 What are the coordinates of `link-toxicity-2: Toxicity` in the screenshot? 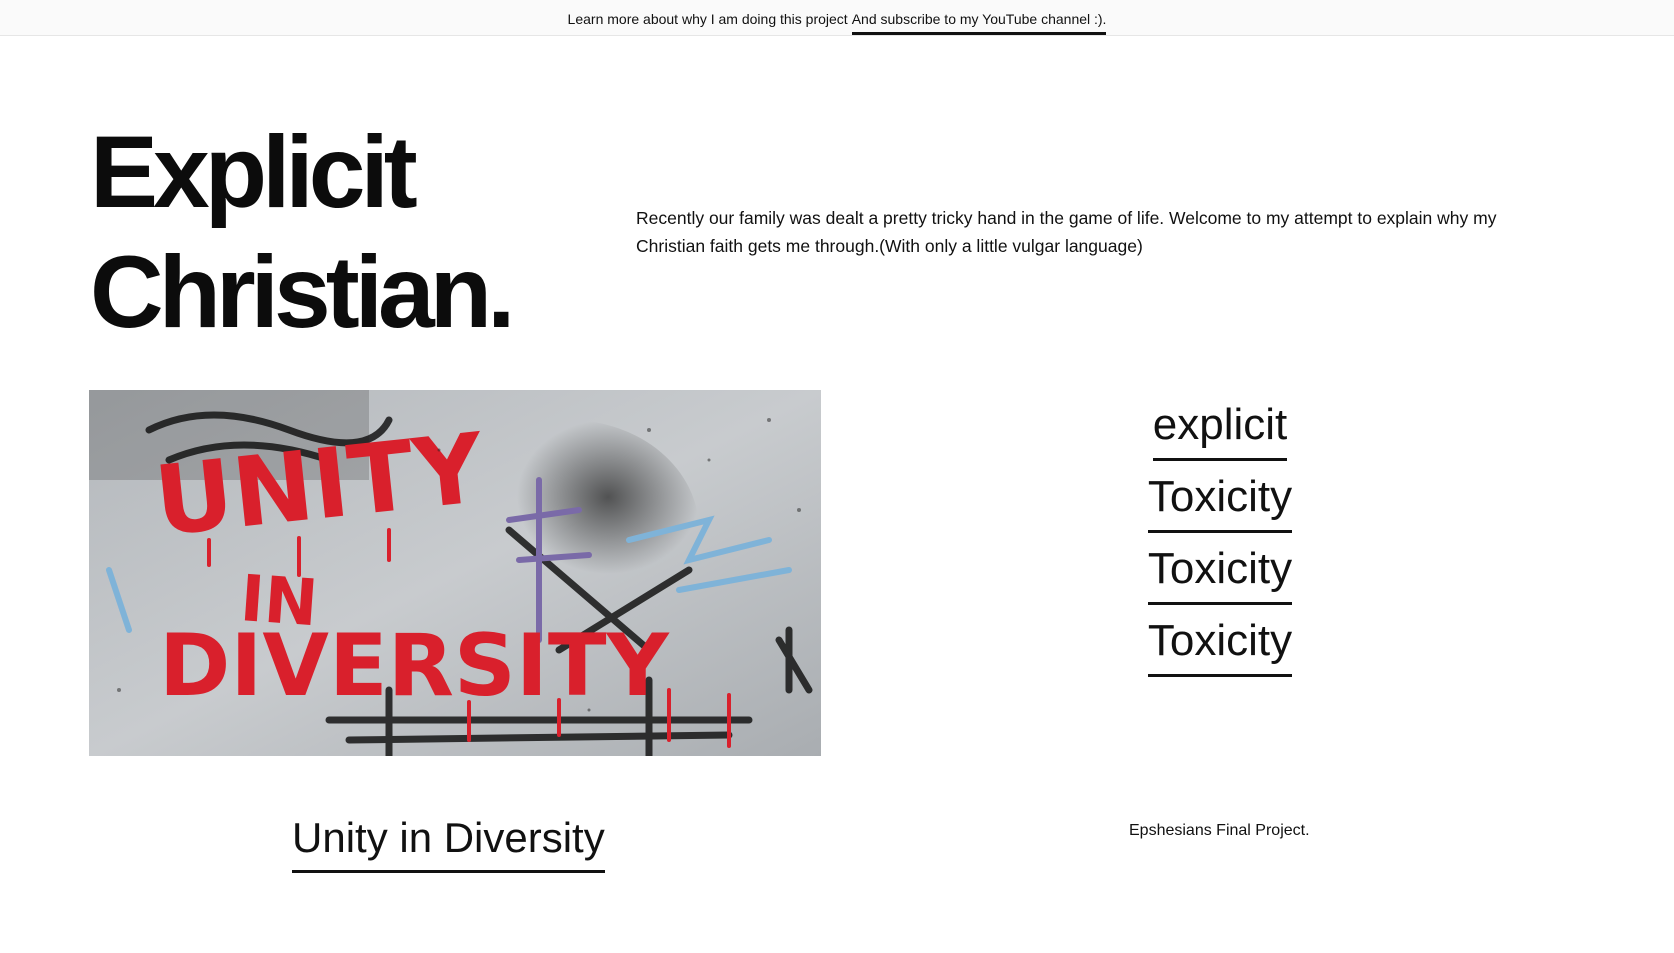 It's located at (1220, 573).